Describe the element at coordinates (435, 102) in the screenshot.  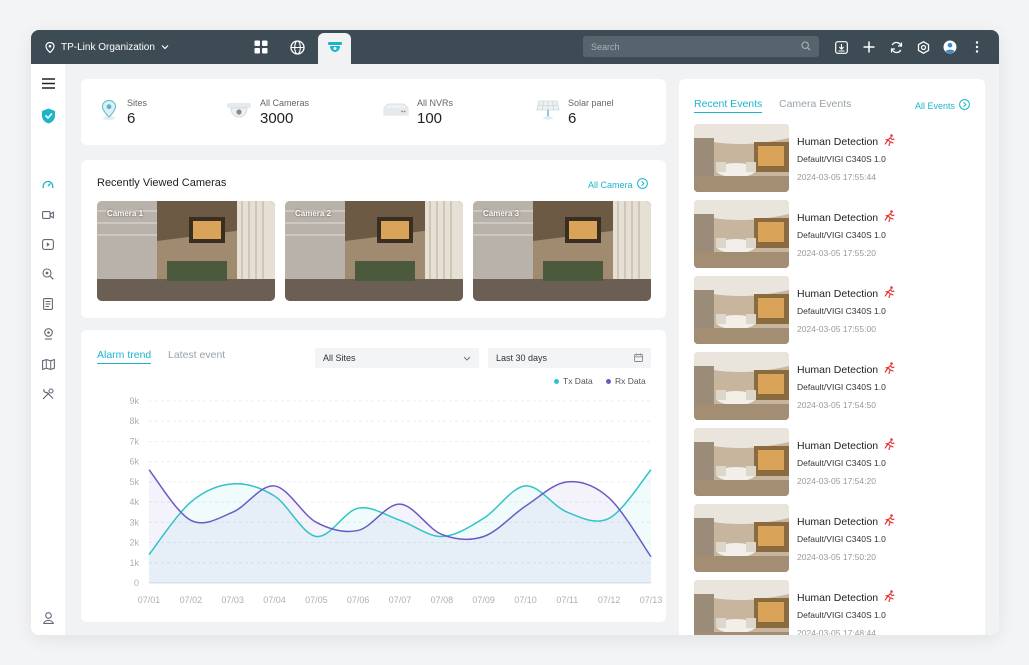
I see `stat-label: All NVRs` at that location.